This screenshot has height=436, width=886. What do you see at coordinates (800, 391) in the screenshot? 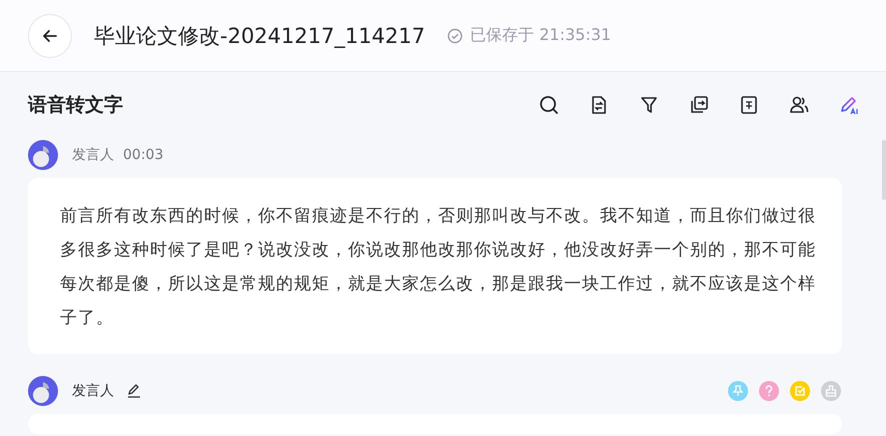
I see `todo-marker-button` at bounding box center [800, 391].